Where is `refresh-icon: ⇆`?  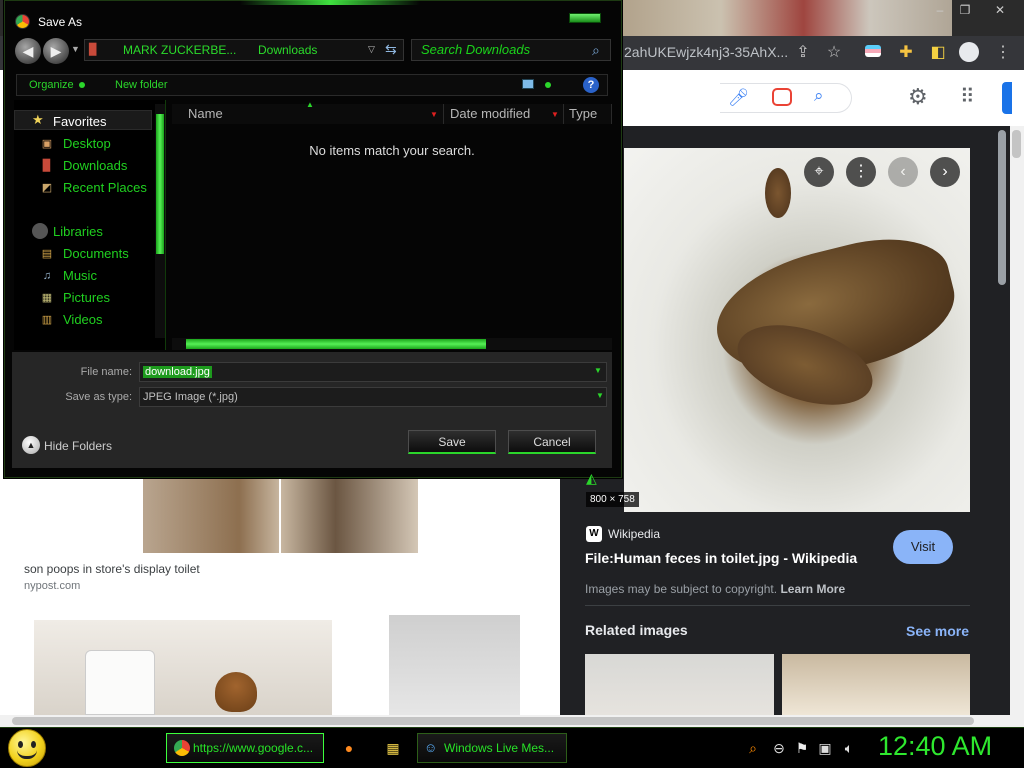 refresh-icon: ⇆ is located at coordinates (391, 49).